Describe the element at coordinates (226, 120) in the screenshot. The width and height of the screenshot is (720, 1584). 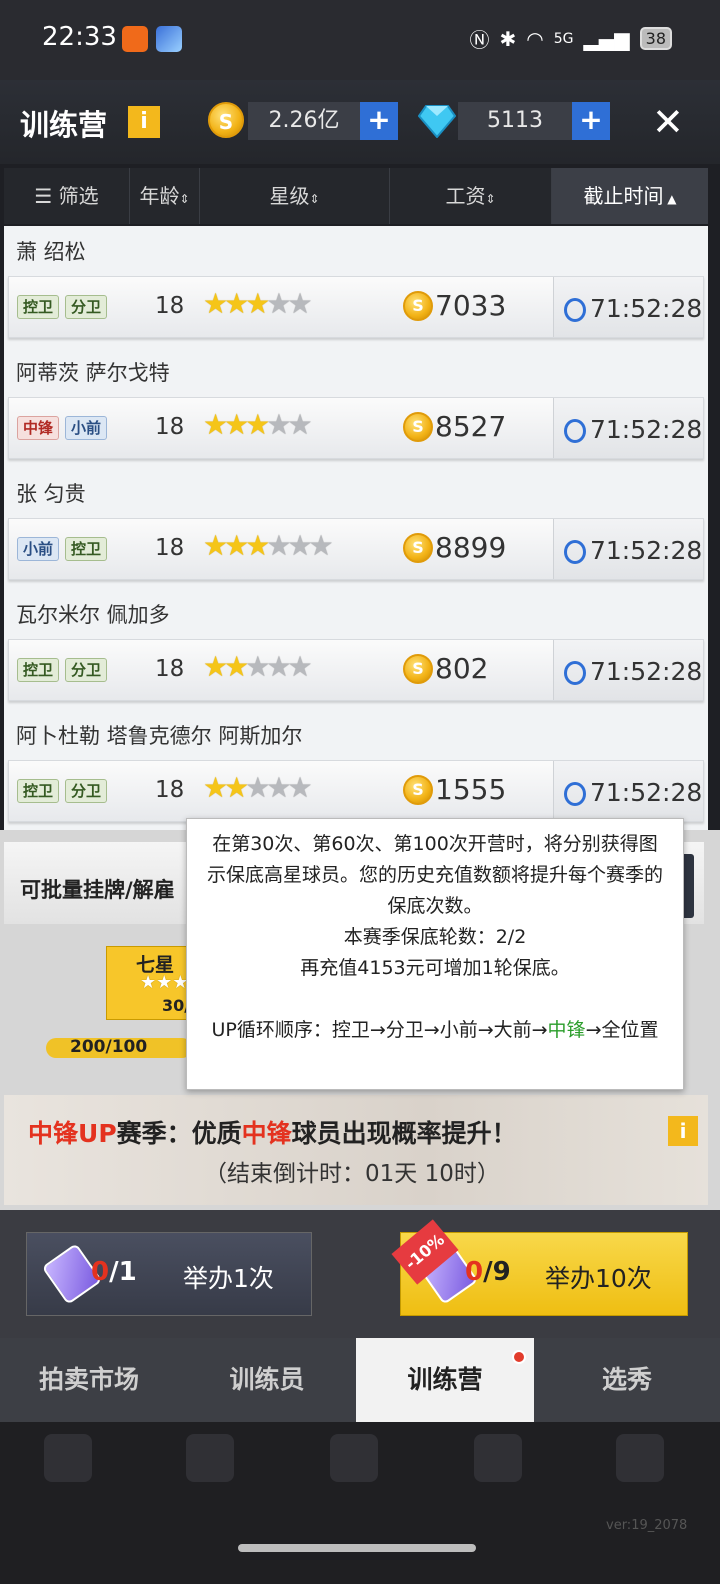
I see `gold-coin-icon: S` at that location.